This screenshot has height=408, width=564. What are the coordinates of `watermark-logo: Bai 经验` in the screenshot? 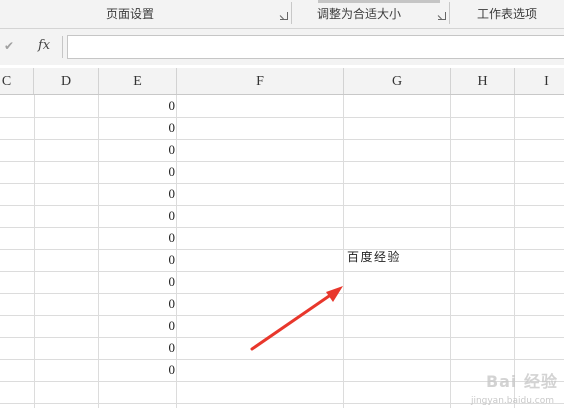 It's located at (521, 381).